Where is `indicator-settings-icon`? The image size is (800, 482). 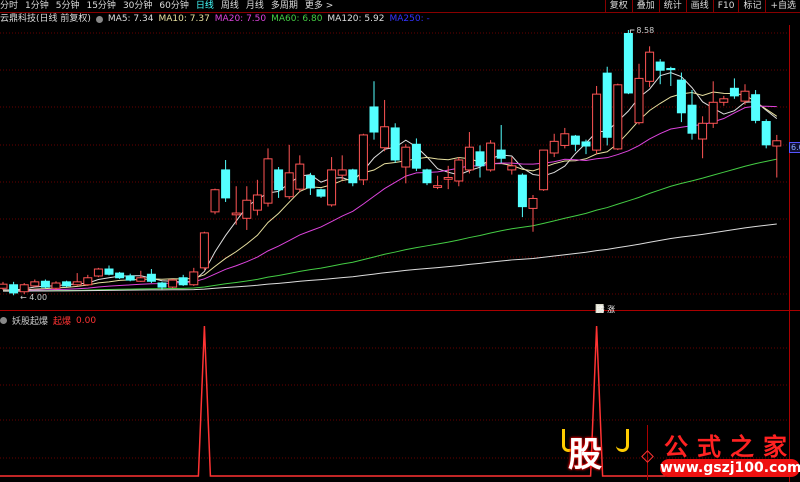 indicator-settings-icon is located at coordinates (3, 320).